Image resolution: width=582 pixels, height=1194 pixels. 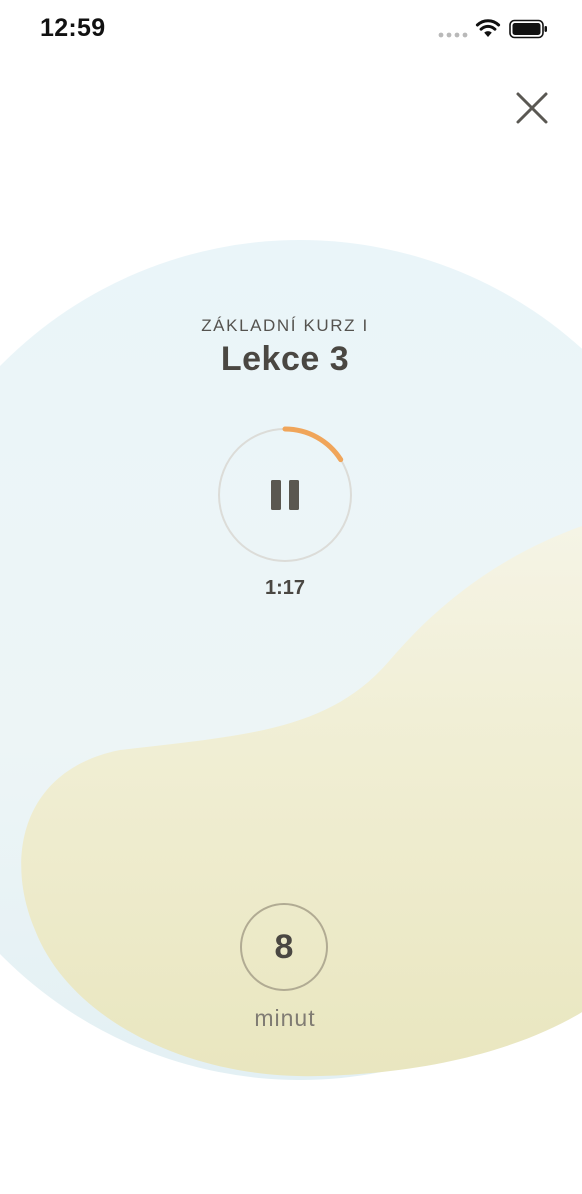 I want to click on pause-button, so click(x=285, y=495).